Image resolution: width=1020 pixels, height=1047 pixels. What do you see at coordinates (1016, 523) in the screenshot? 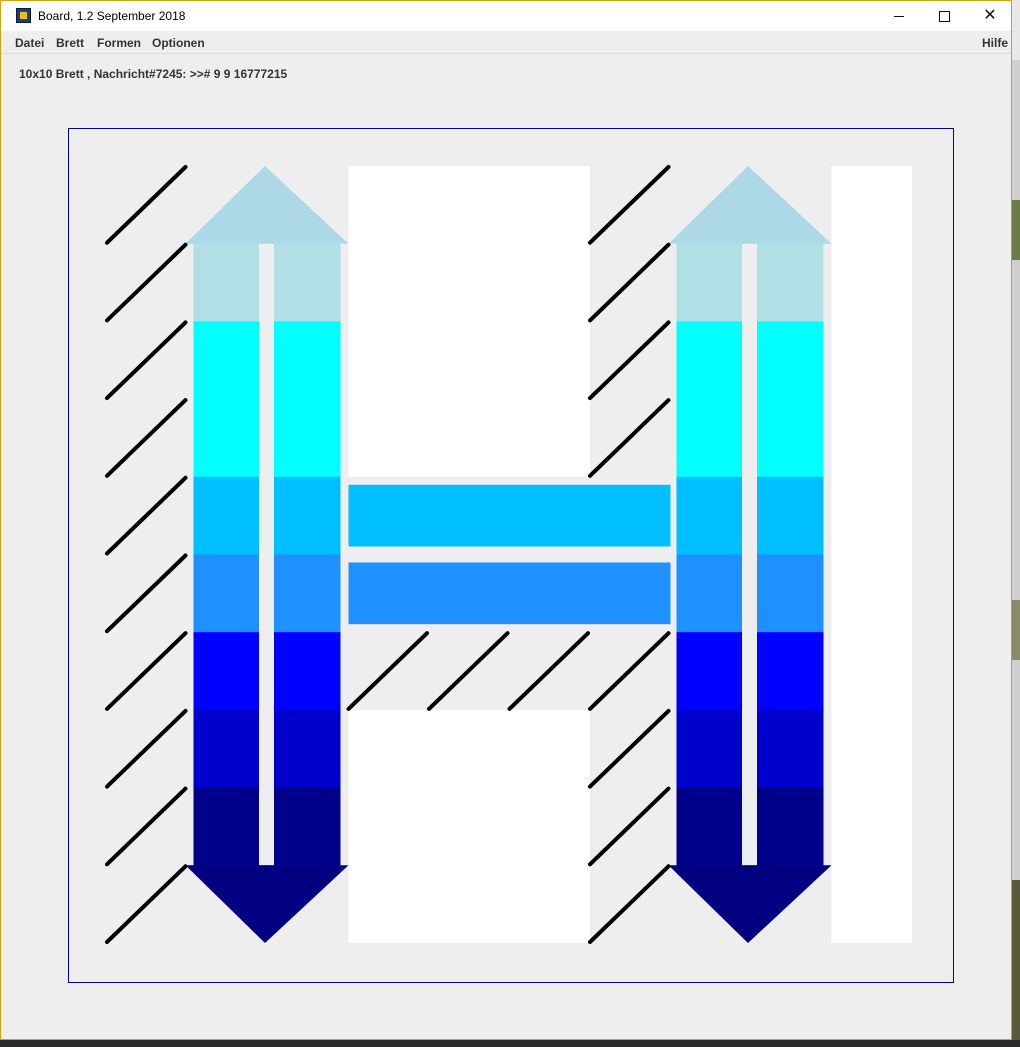
I see `desktop-background` at bounding box center [1016, 523].